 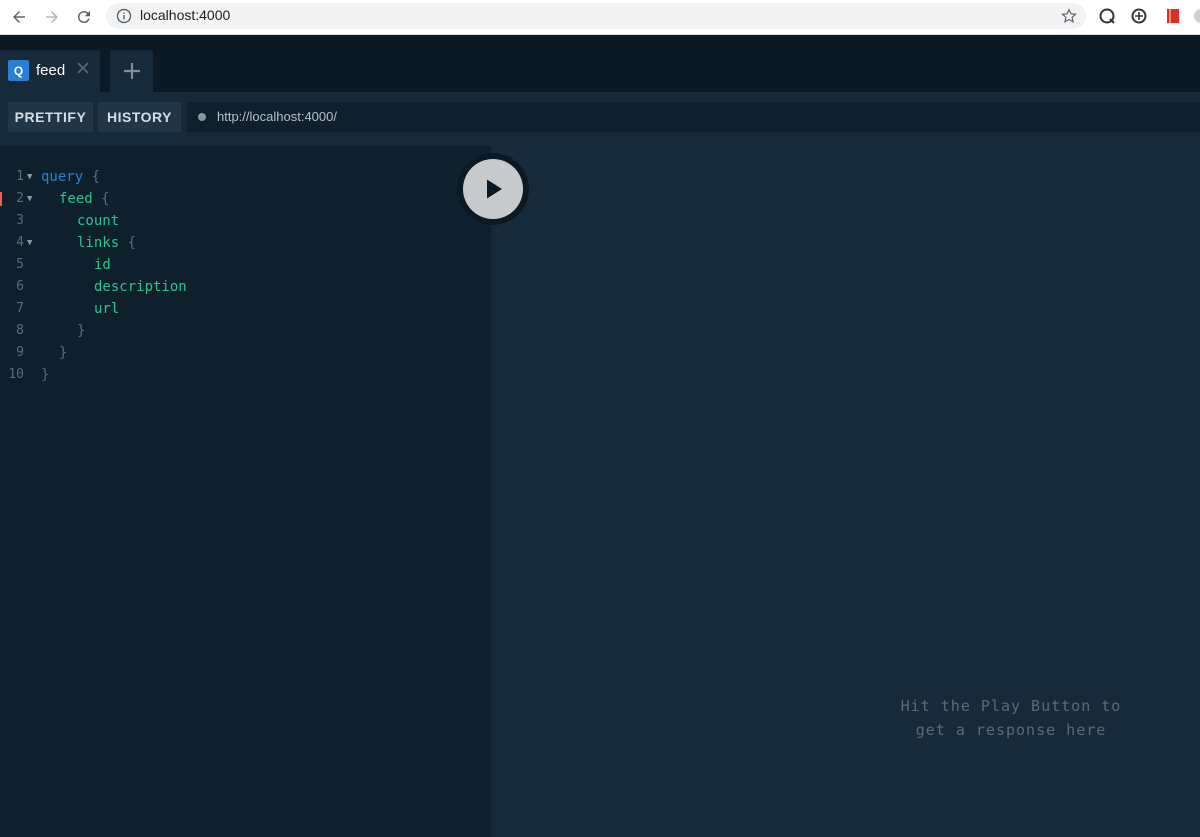 What do you see at coordinates (245, 287) in the screenshot?
I see `code-line: 6 description` at bounding box center [245, 287].